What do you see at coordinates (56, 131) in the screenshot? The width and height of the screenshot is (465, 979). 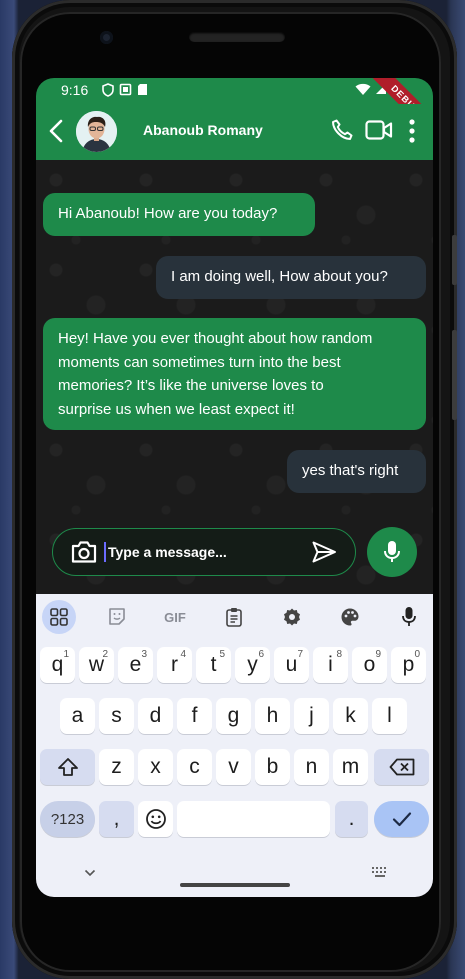 I see `back-arrow-icon` at bounding box center [56, 131].